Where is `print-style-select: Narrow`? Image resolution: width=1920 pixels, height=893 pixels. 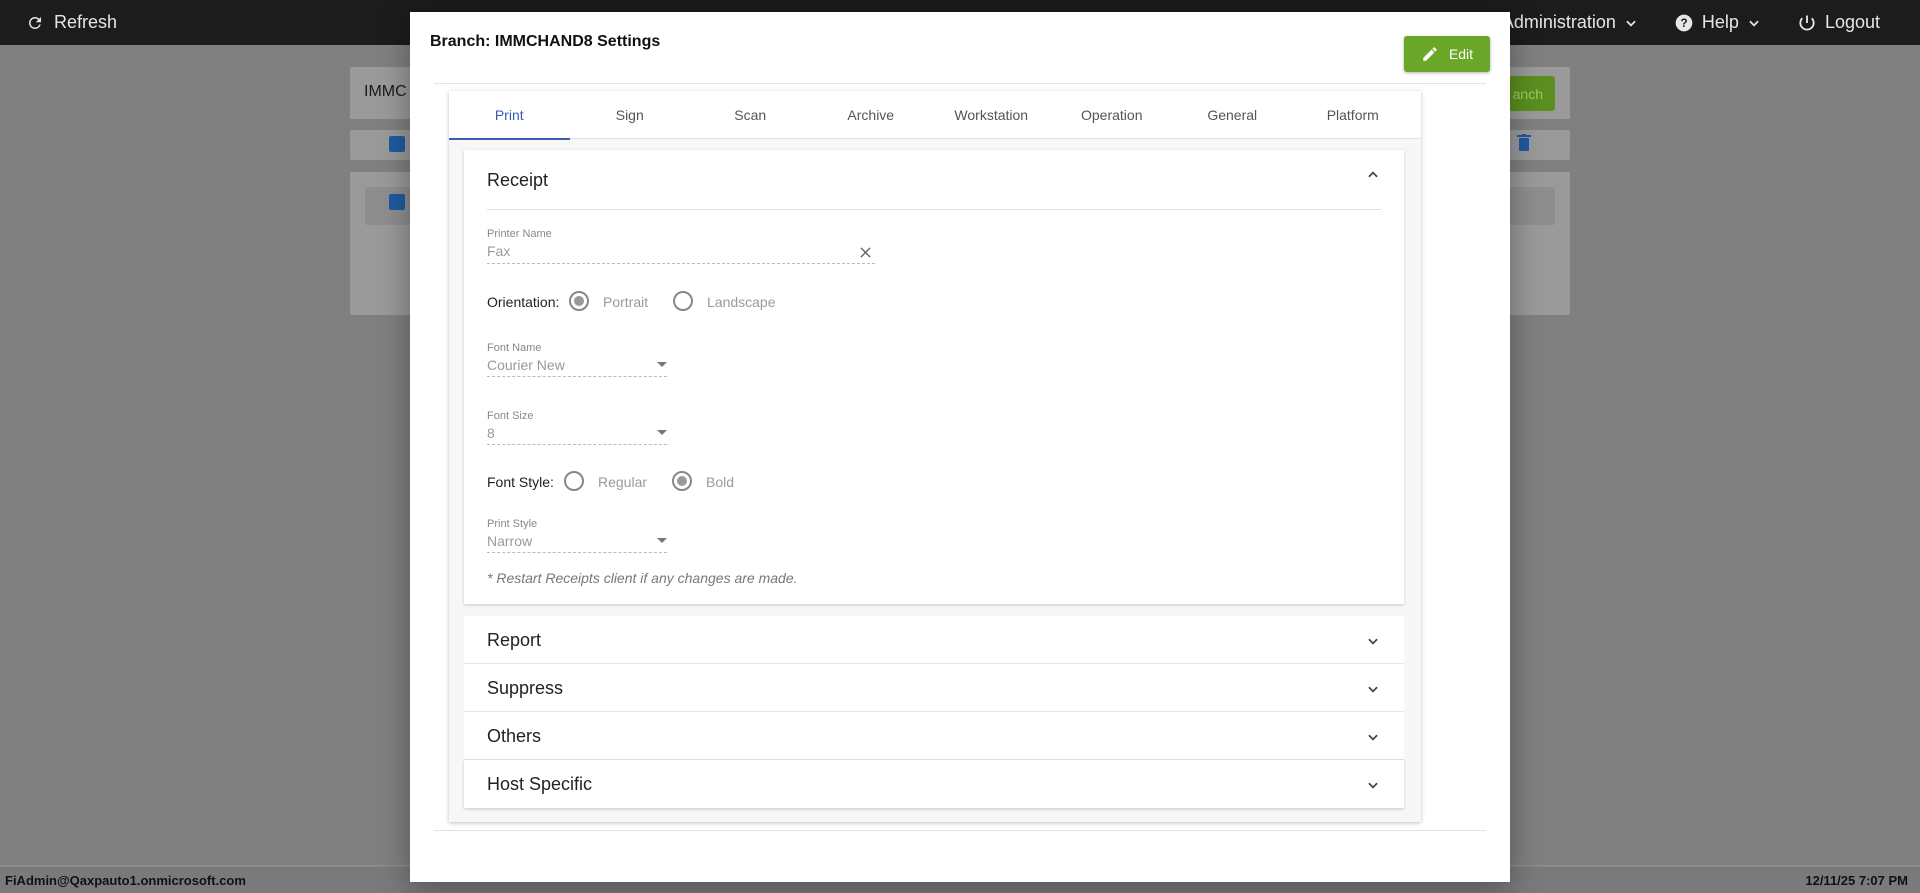
print-style-select: Narrow is located at coordinates (509, 541).